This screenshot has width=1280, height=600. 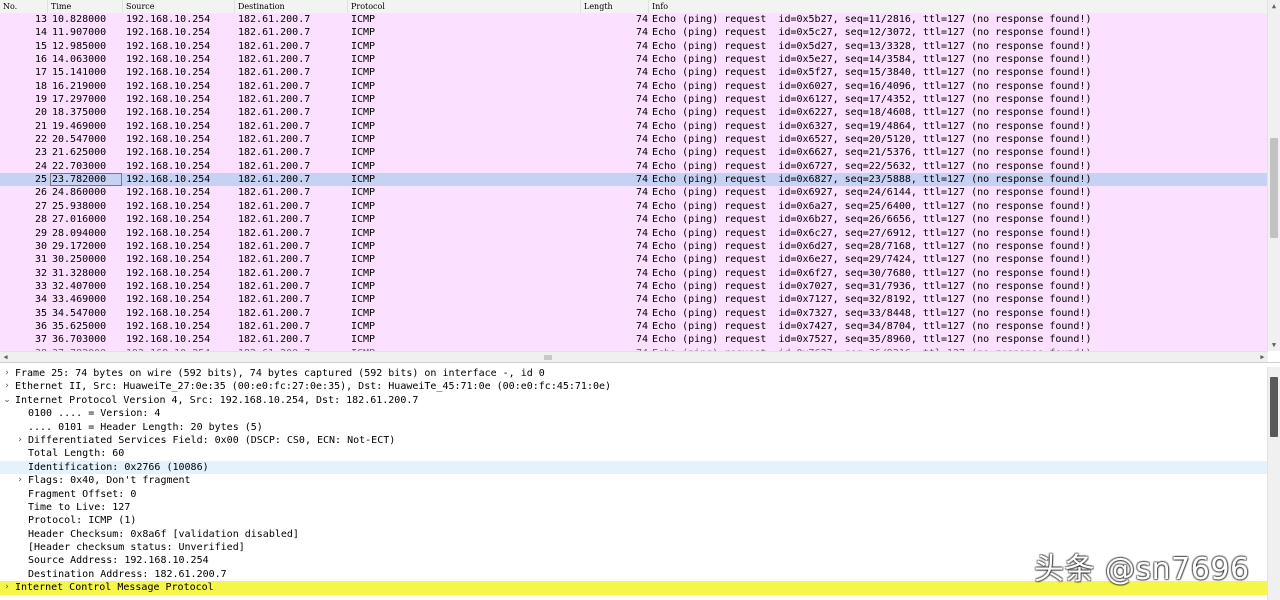 What do you see at coordinates (615, 6) in the screenshot?
I see `column-header-length: Length` at bounding box center [615, 6].